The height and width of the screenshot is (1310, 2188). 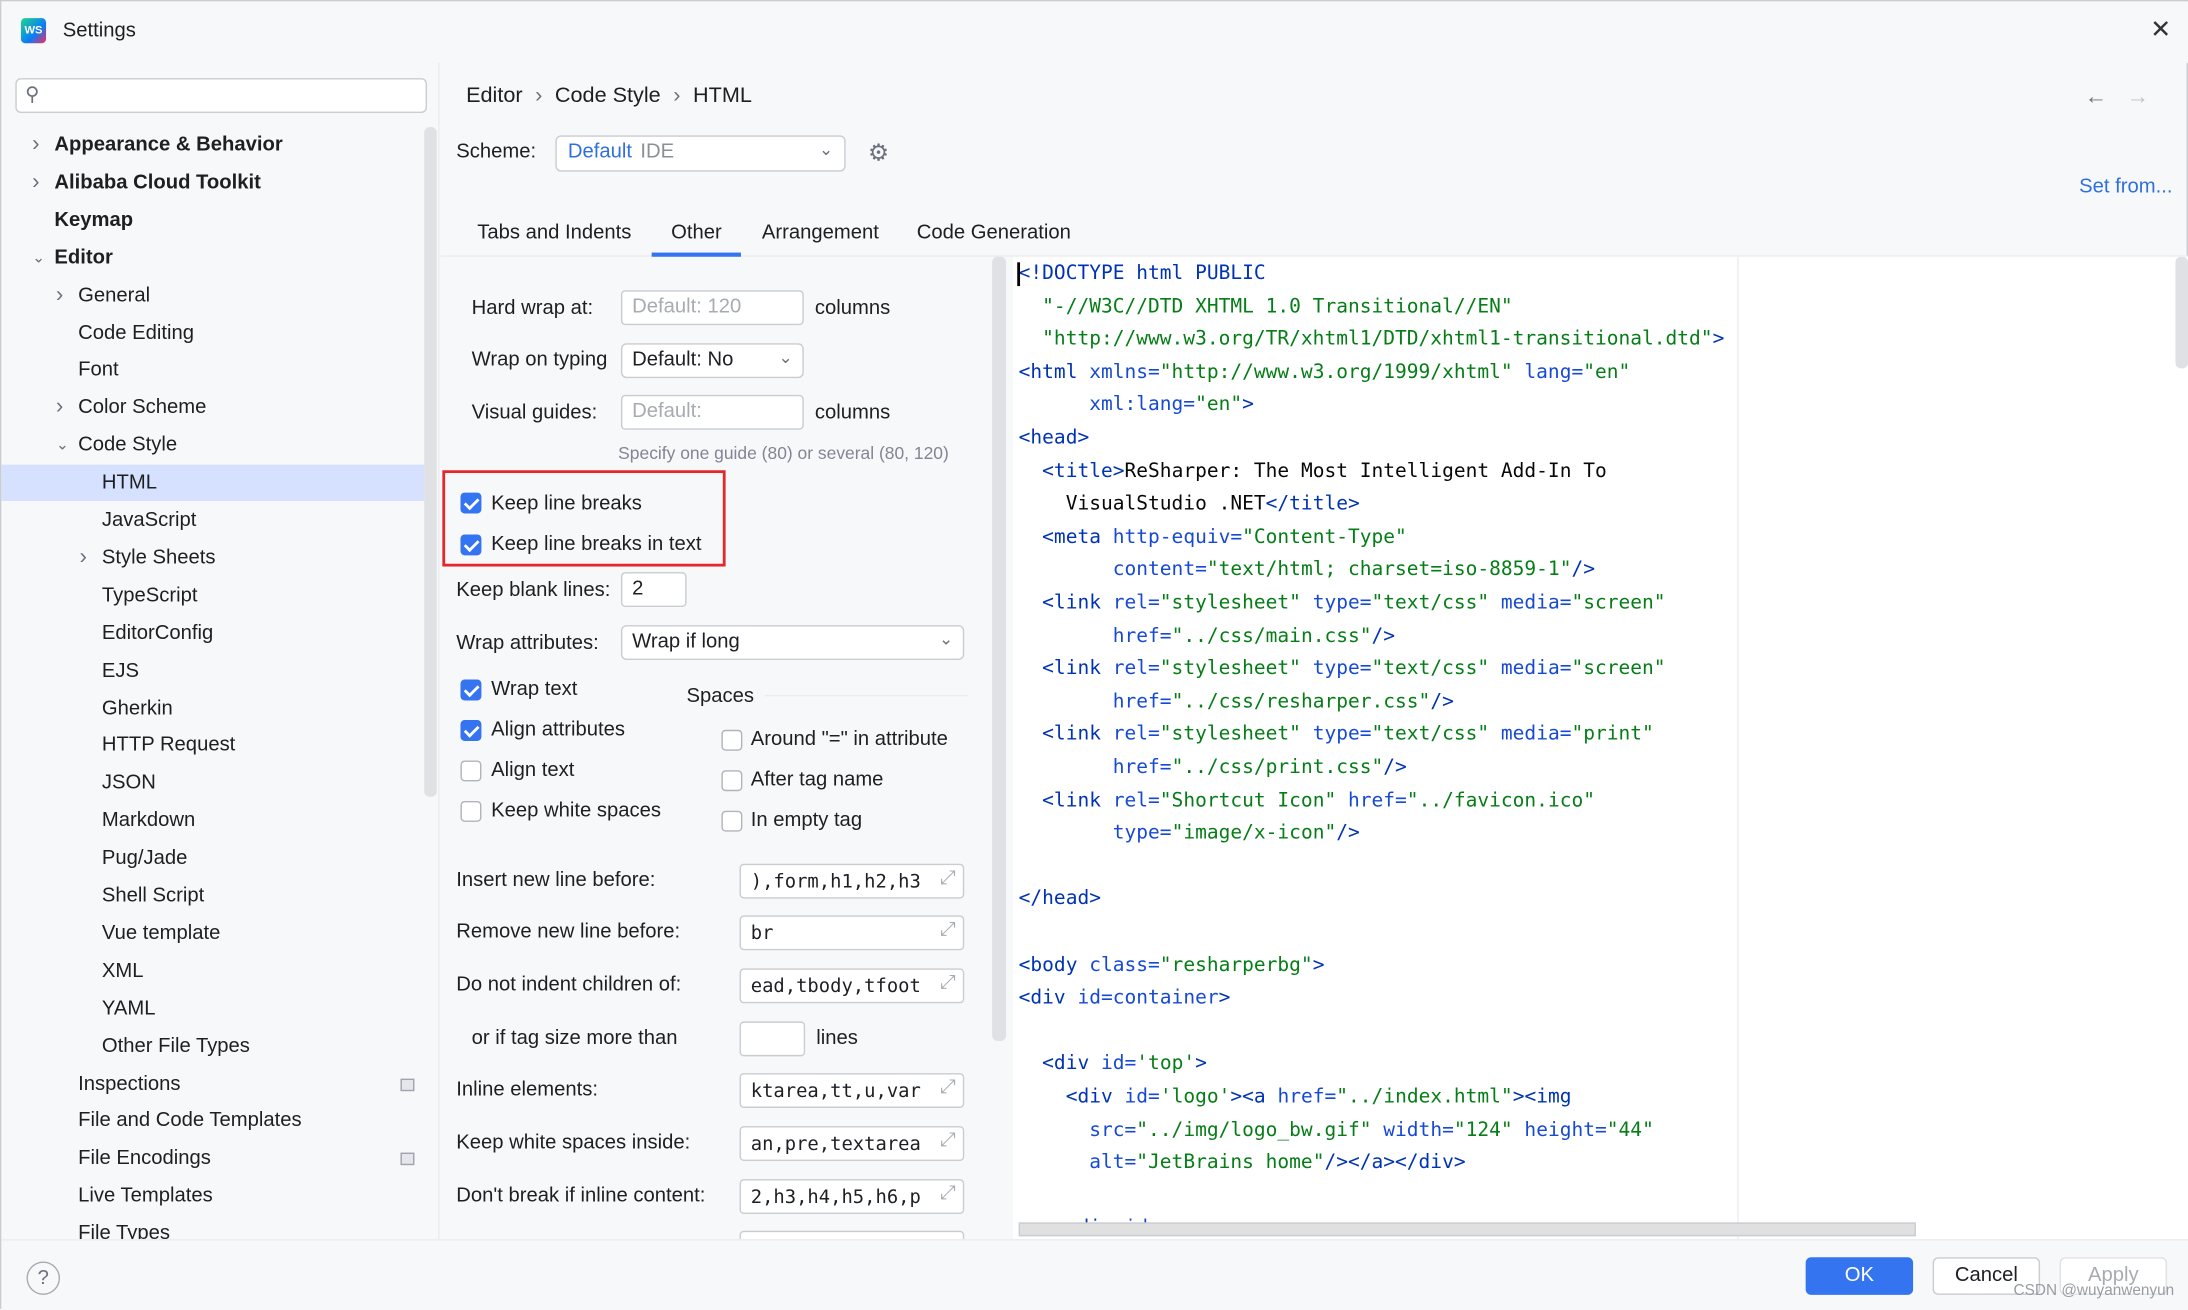 What do you see at coordinates (158, 558) in the screenshot?
I see `sidebar-item-label: Style Sheets` at bounding box center [158, 558].